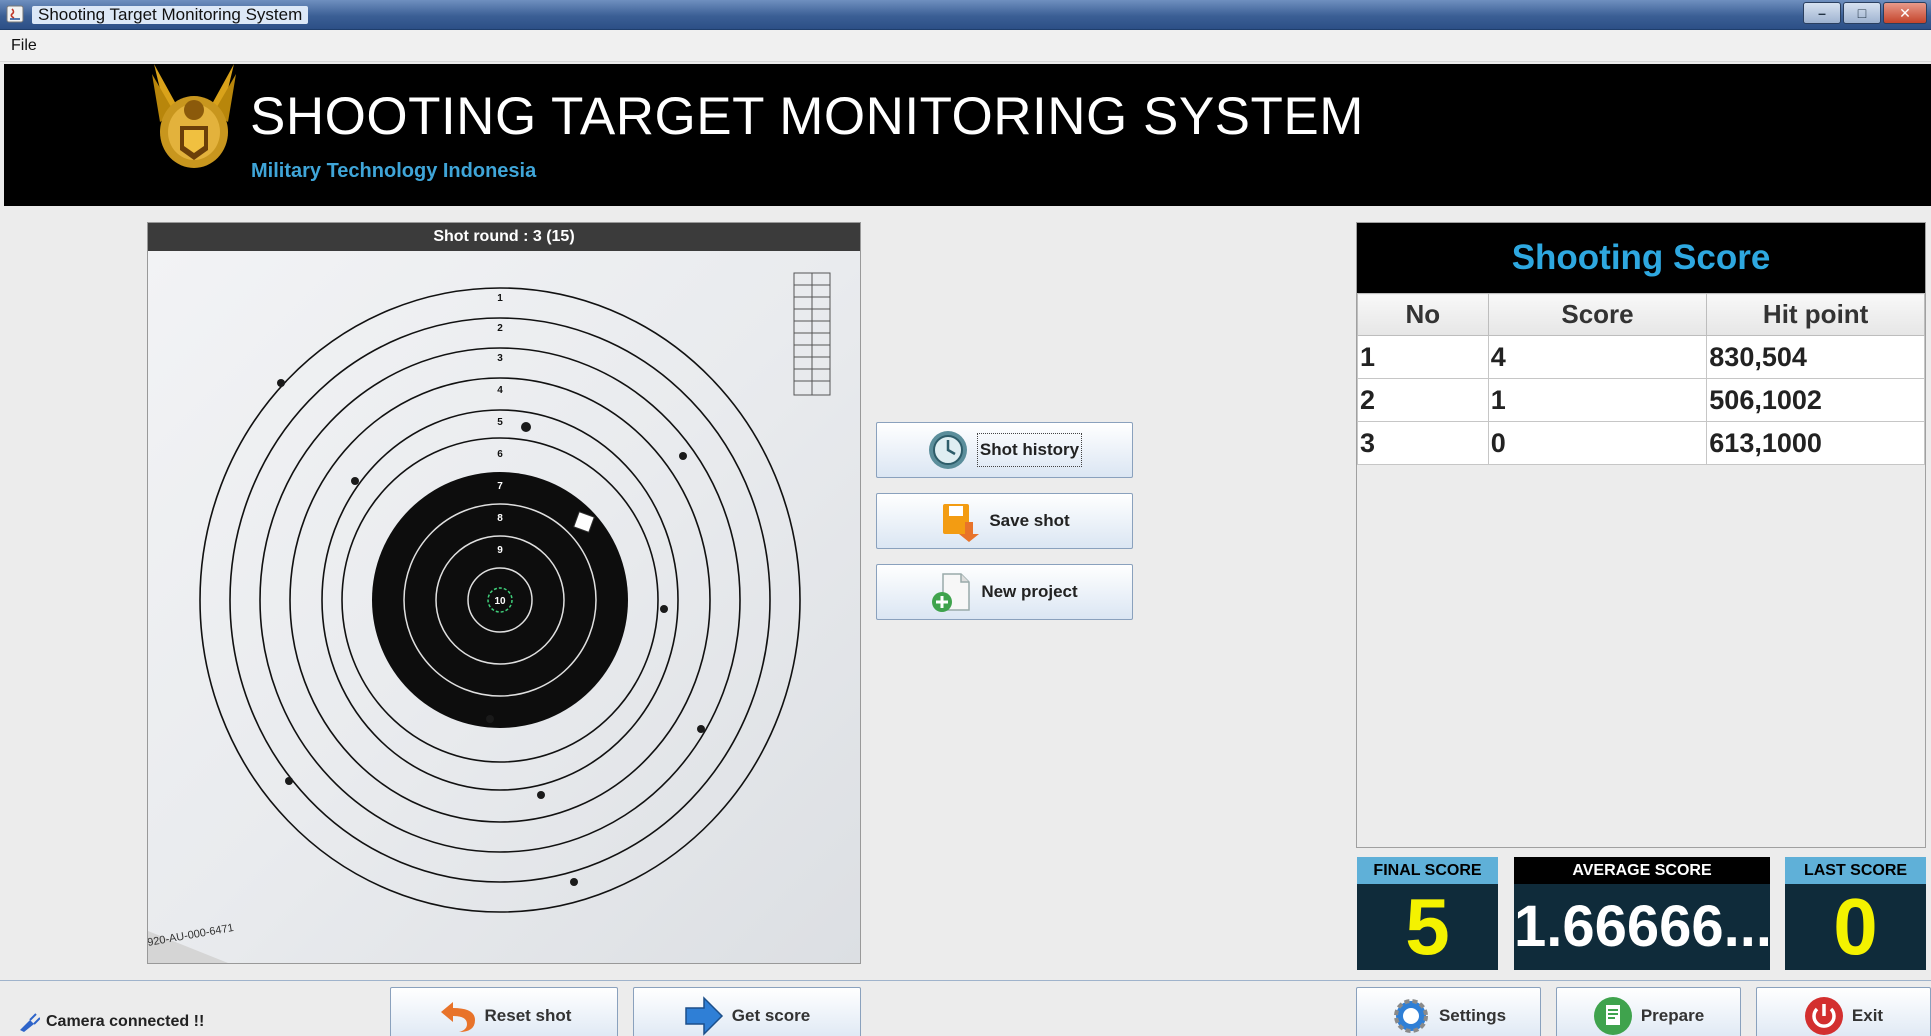 This screenshot has height=1036, width=1931. What do you see at coordinates (1597, 357) in the screenshot?
I see `cell-score: 4` at bounding box center [1597, 357].